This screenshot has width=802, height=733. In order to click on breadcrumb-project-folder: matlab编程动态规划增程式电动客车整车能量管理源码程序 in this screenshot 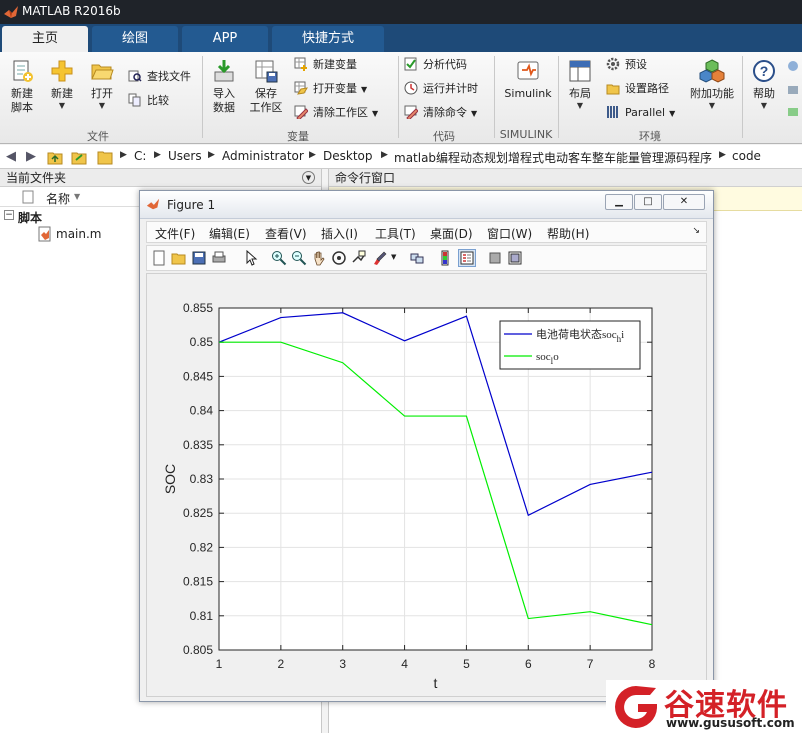, I will do `click(555, 157)`.